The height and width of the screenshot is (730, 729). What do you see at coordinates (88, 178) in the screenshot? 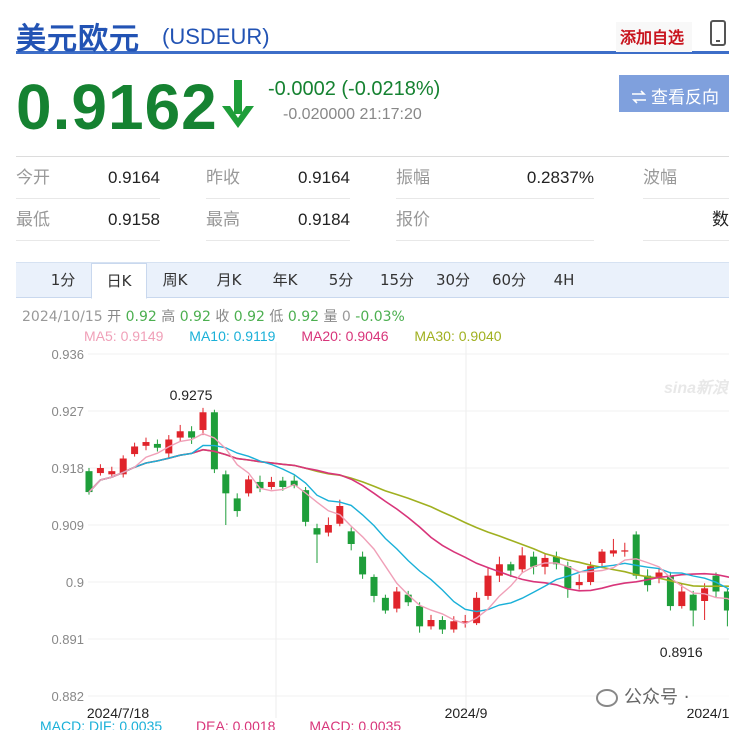
I see `stat-open: 今开 0.9164` at bounding box center [88, 178].